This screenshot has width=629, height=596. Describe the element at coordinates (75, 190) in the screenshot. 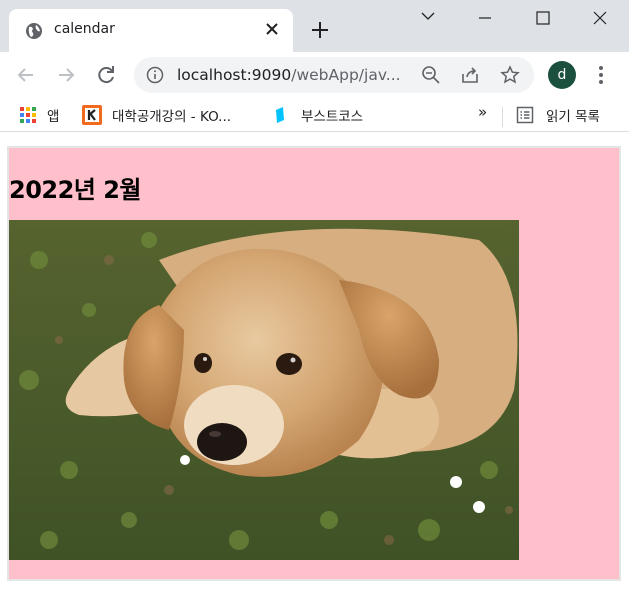

I see `calendar-heading: 2022년 2월` at that location.